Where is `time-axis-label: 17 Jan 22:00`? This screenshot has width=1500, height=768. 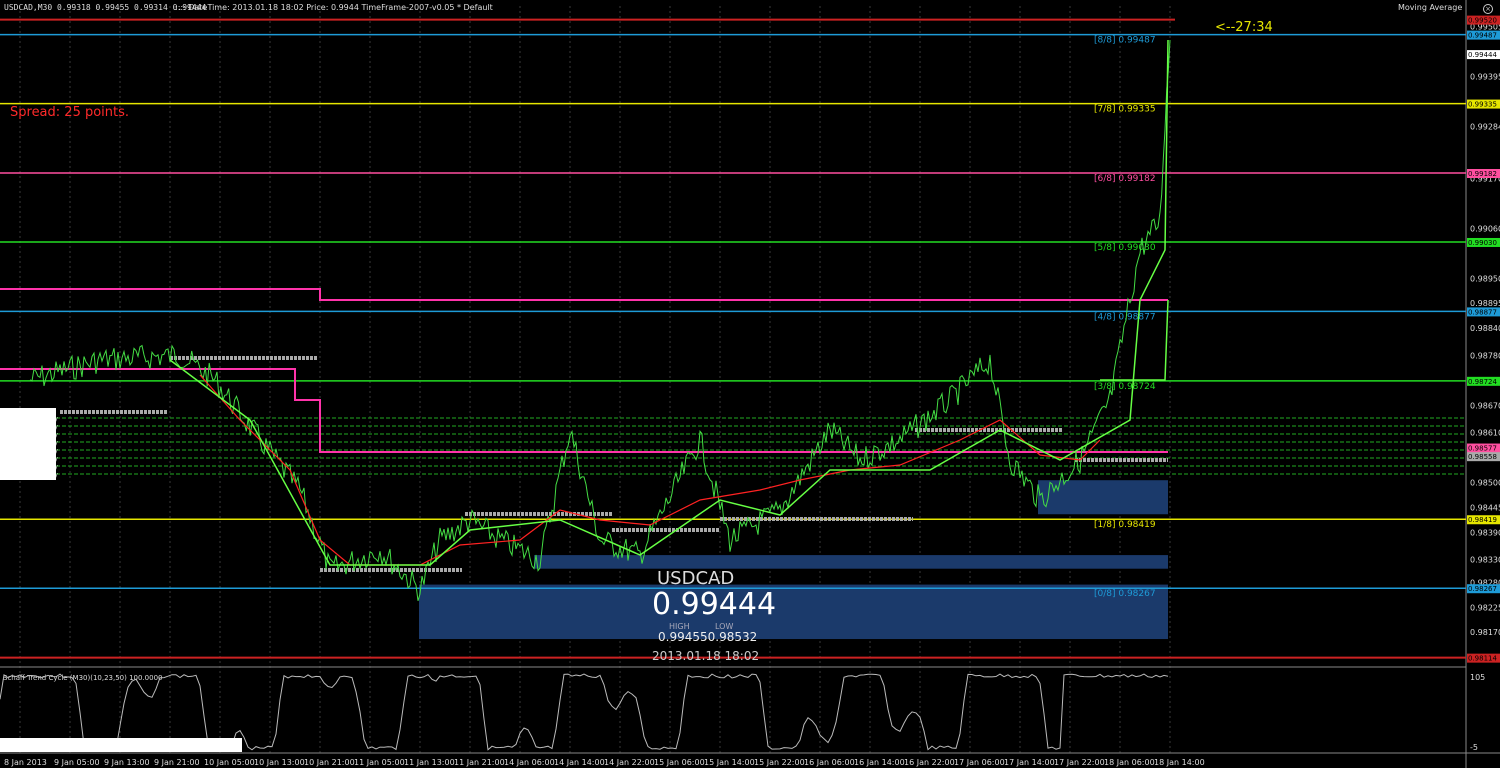
time-axis-label: 17 Jan 22:00 is located at coordinates (1079, 762).